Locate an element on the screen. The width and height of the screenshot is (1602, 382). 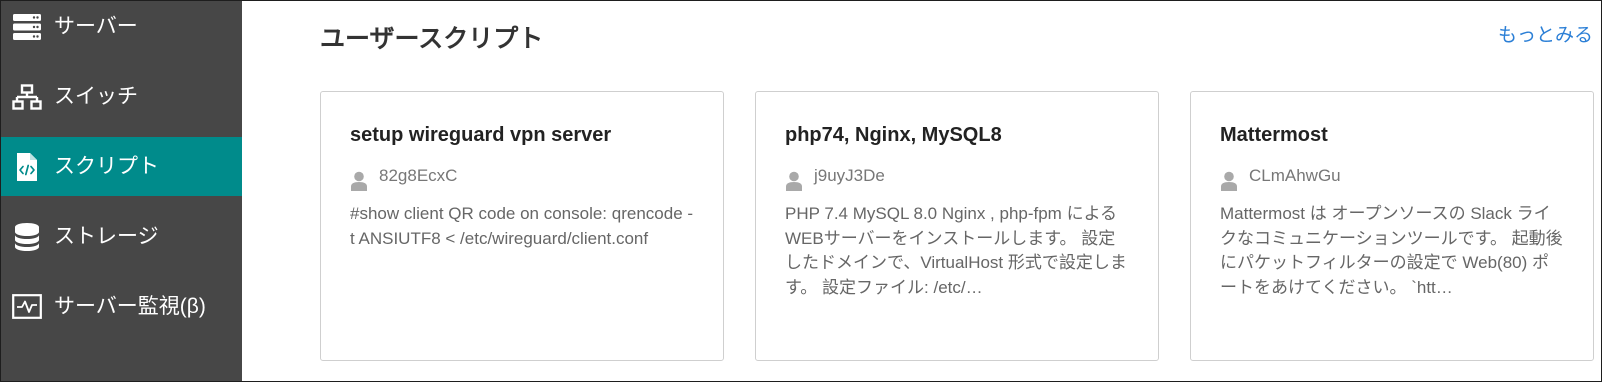
card-title: setup wireguard vpn server is located at coordinates (481, 135).